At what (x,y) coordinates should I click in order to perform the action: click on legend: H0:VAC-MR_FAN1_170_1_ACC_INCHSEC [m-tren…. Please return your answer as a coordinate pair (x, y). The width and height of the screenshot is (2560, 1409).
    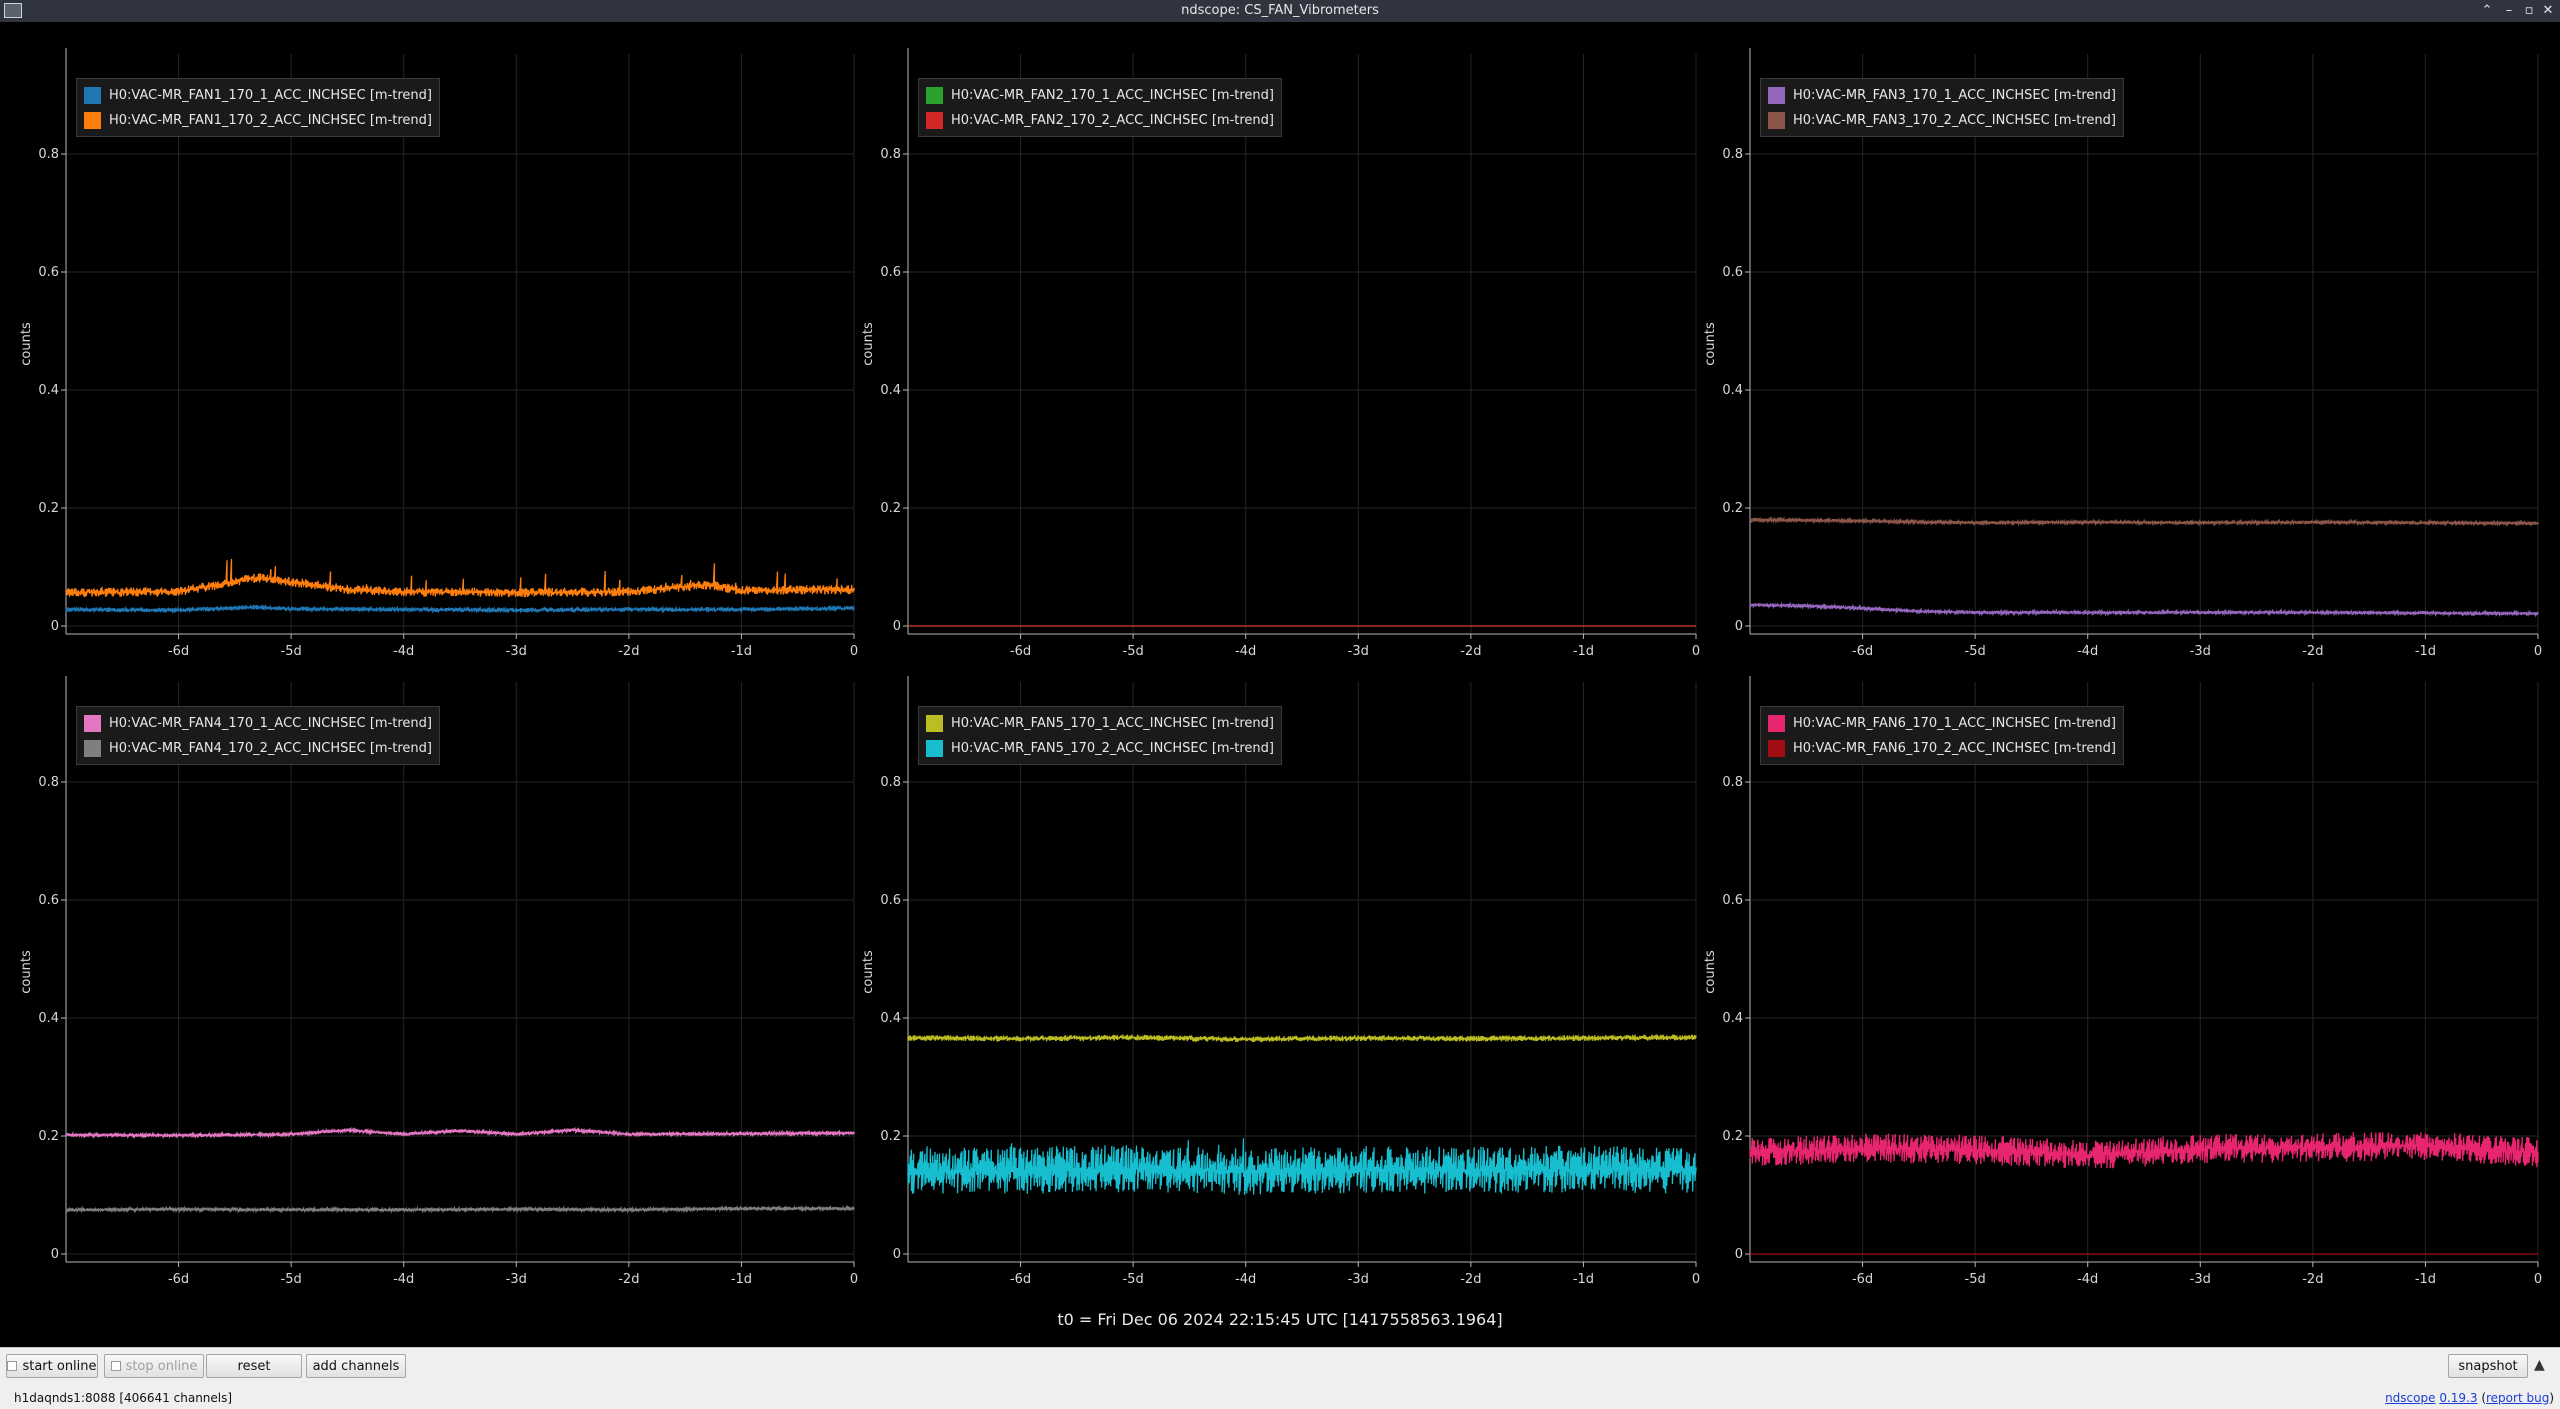
    Looking at the image, I should click on (258, 107).